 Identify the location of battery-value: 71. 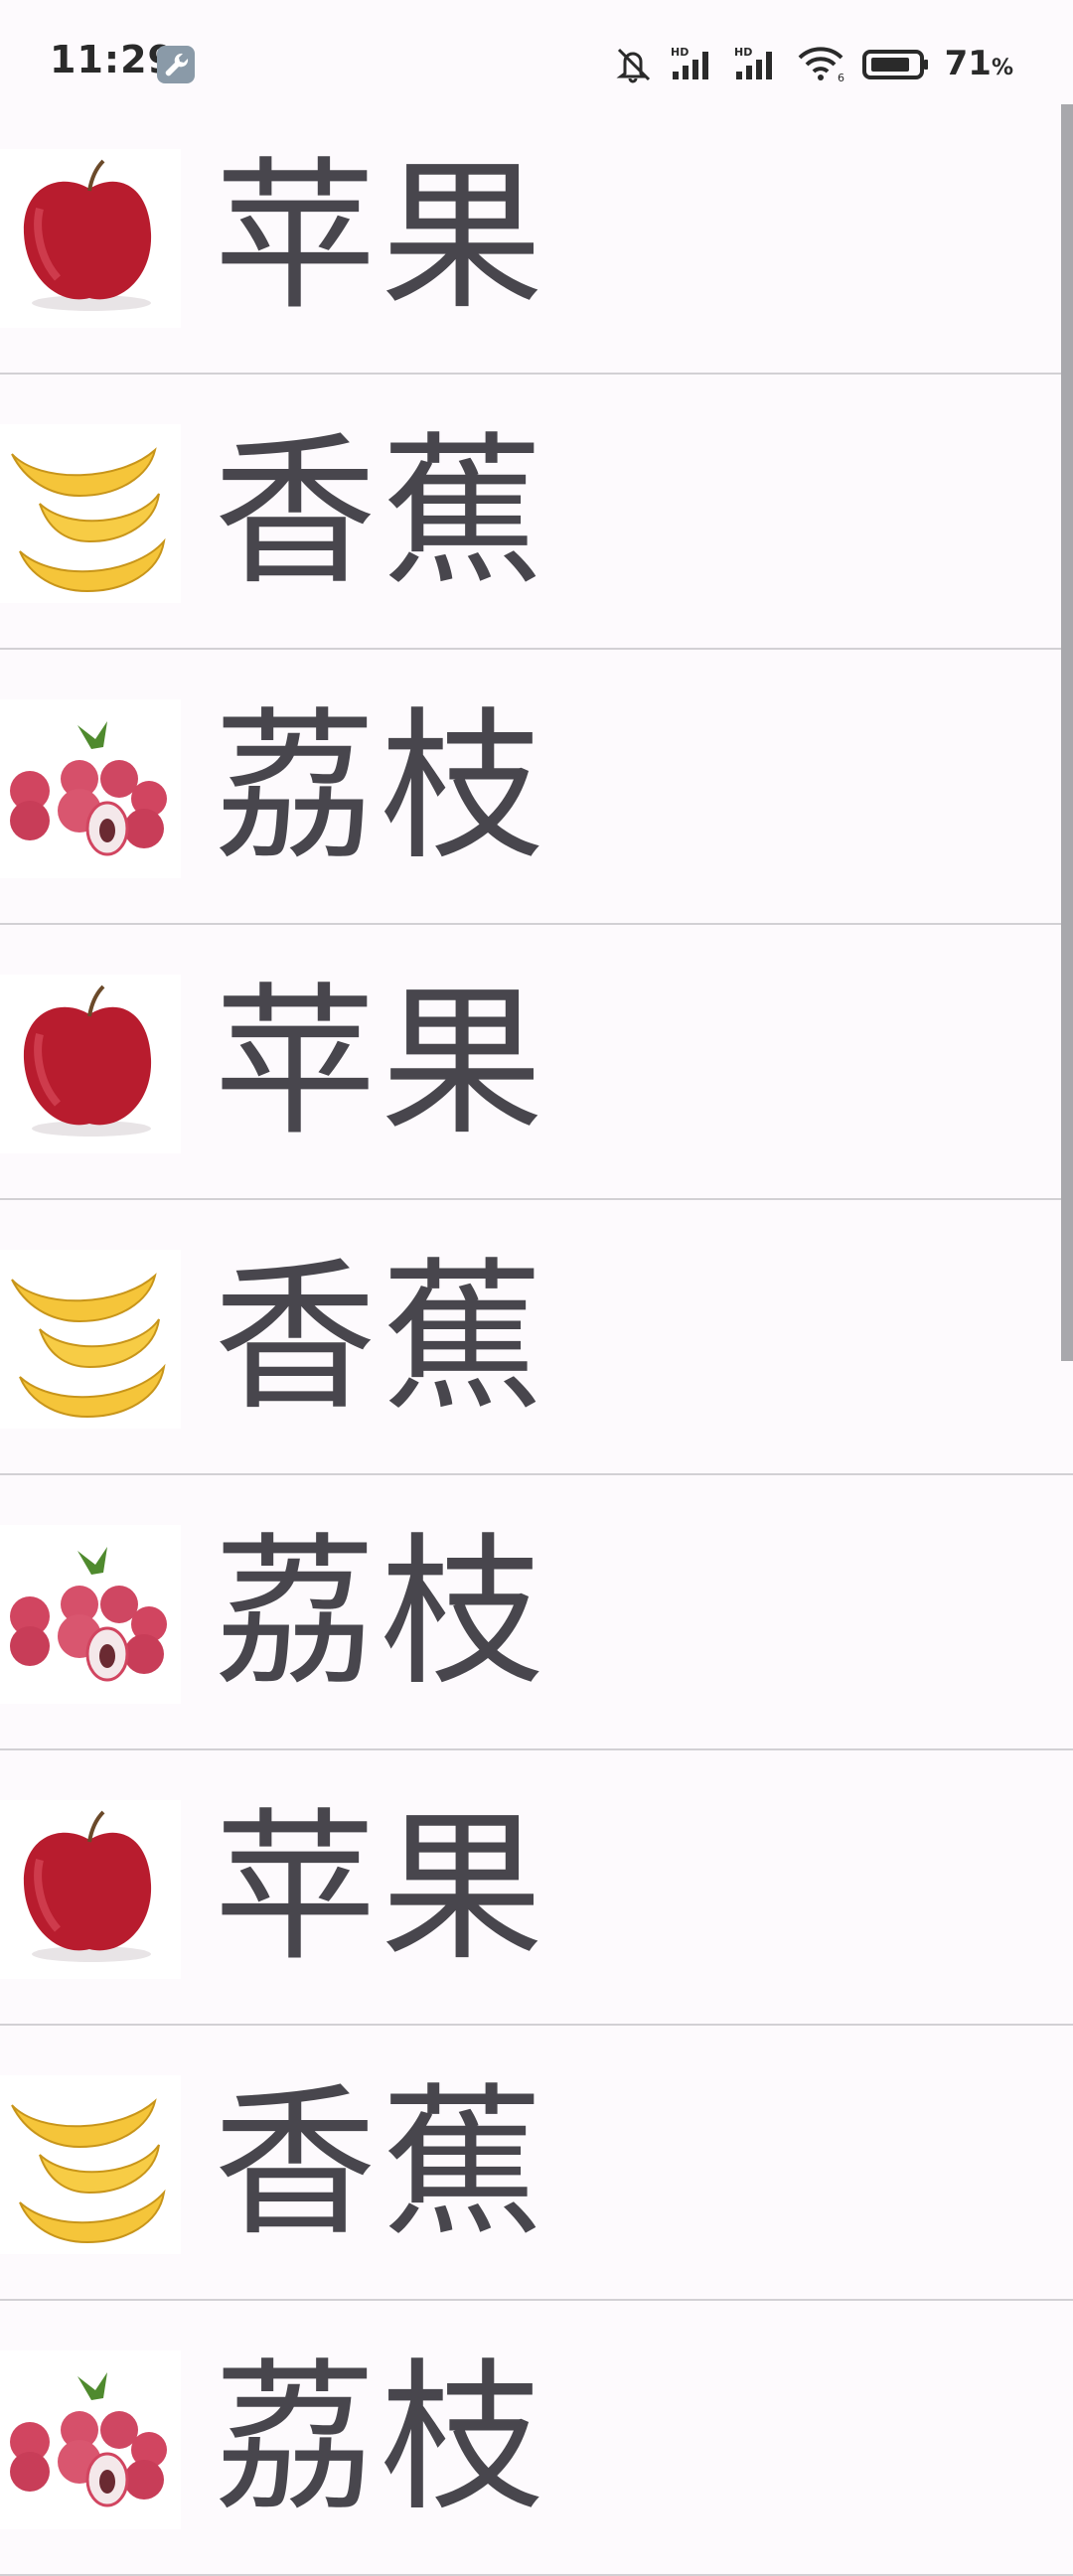
(968, 63).